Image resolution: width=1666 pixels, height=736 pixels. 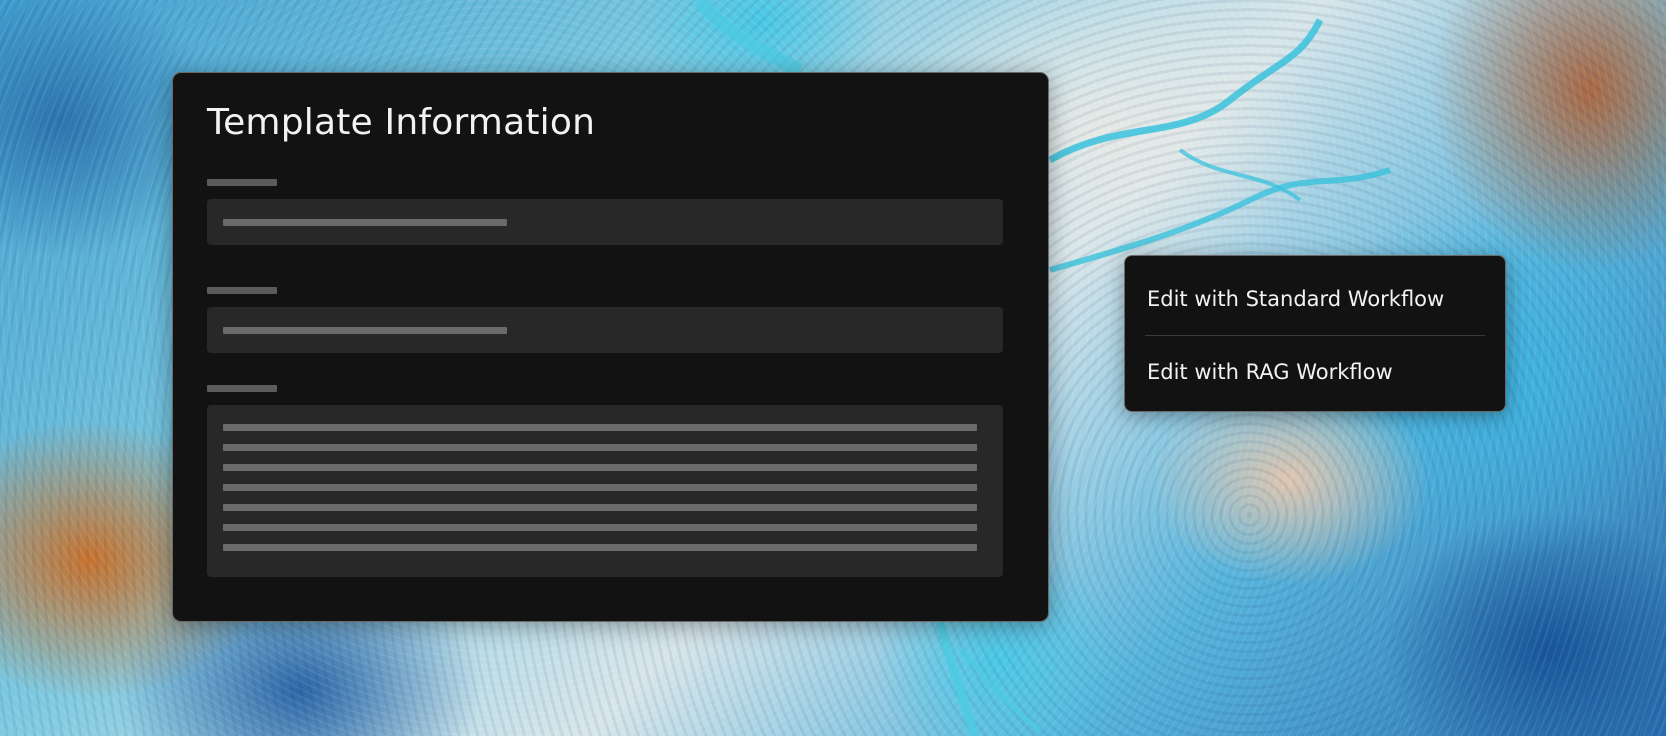 I want to click on menu-item-rag-workflow: Edit with RAG Workflow, so click(x=1315, y=372).